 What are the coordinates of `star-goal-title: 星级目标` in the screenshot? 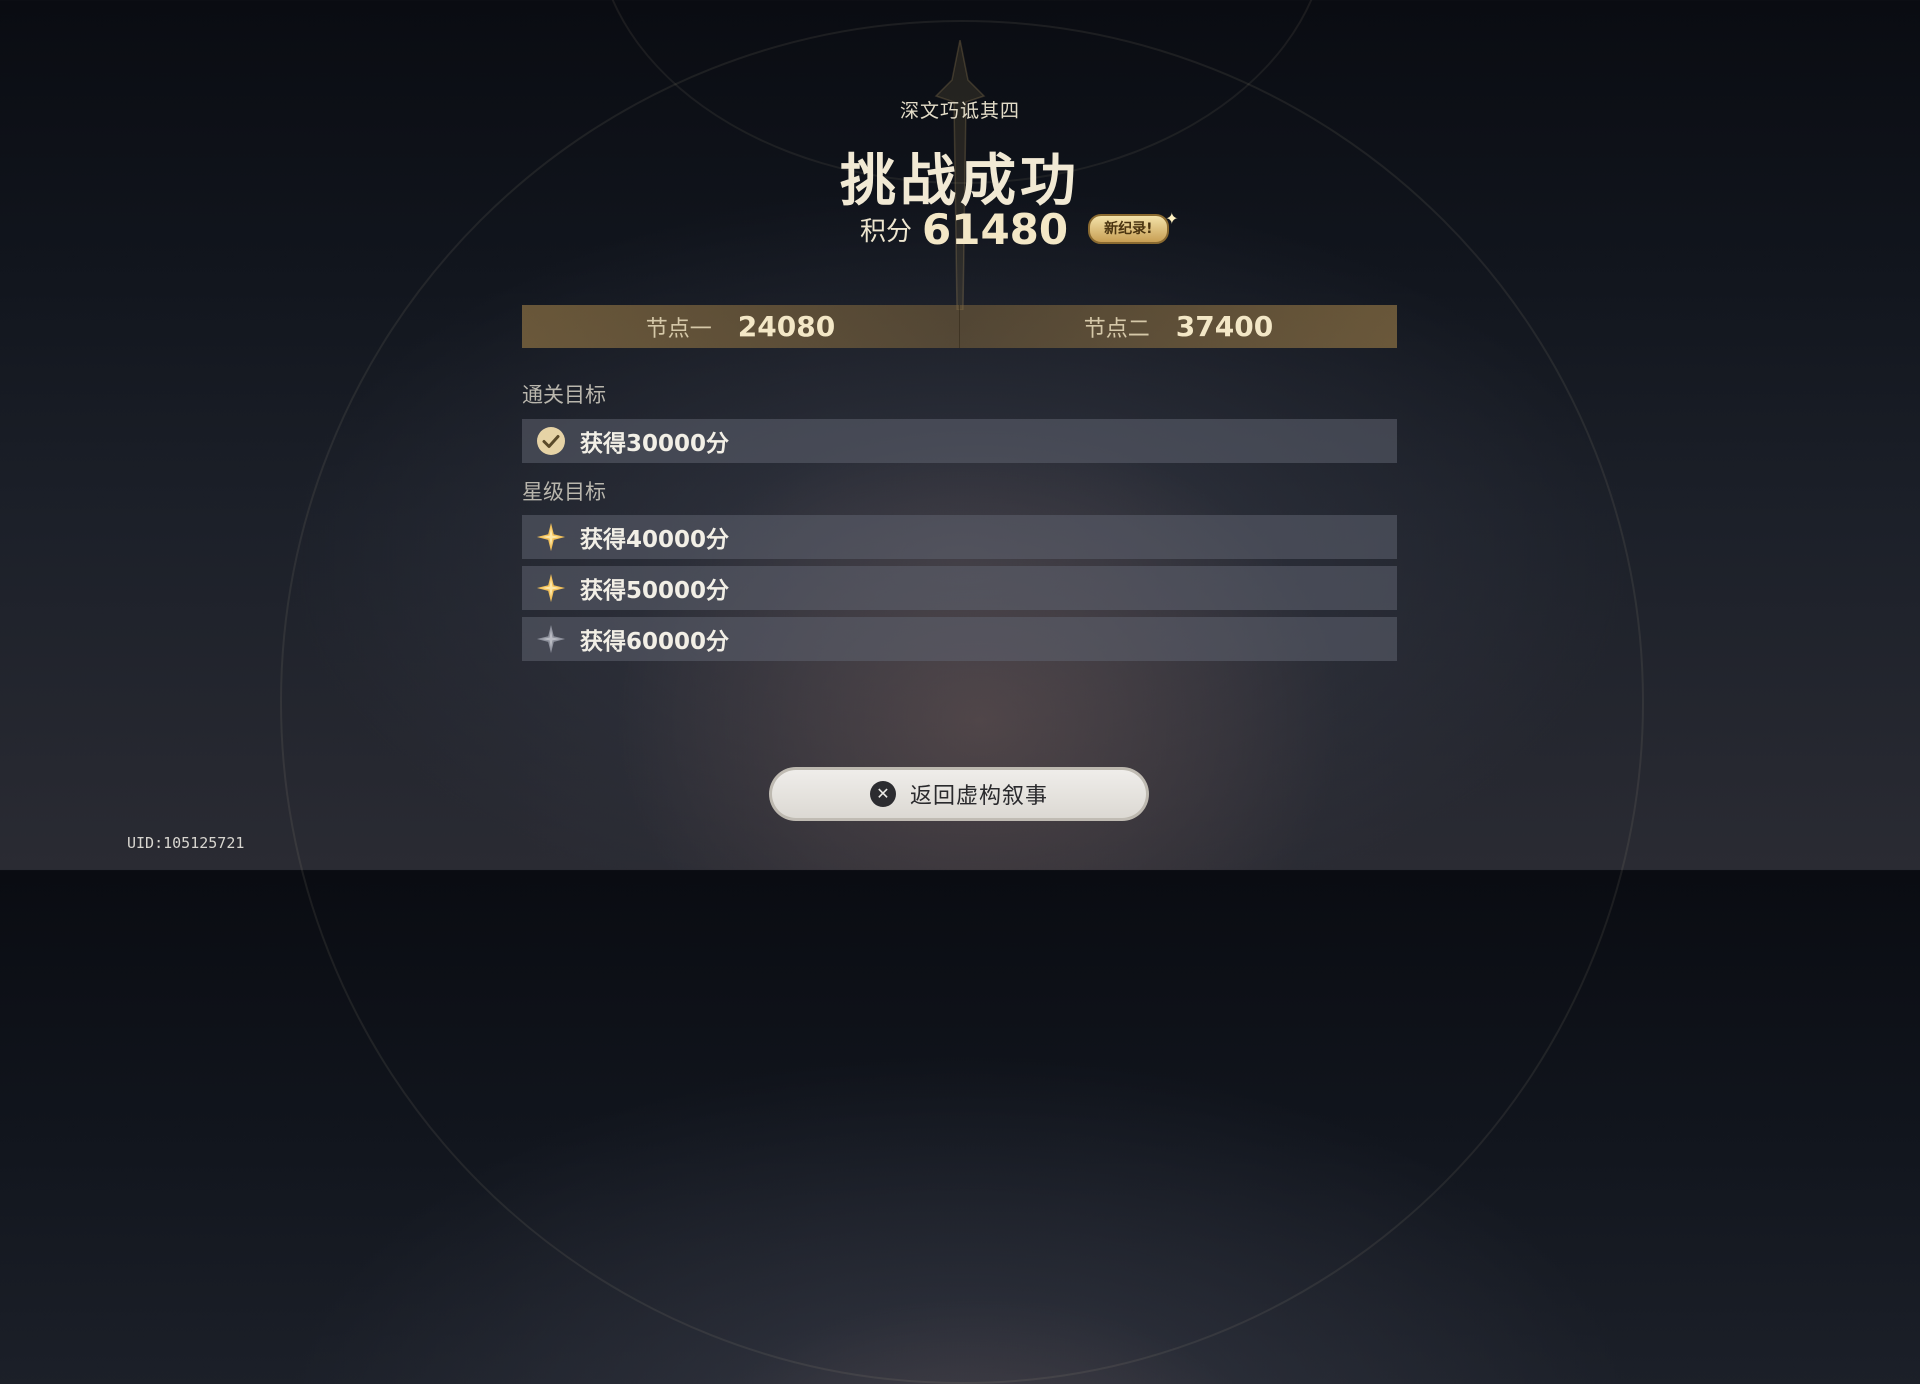 It's located at (564, 492).